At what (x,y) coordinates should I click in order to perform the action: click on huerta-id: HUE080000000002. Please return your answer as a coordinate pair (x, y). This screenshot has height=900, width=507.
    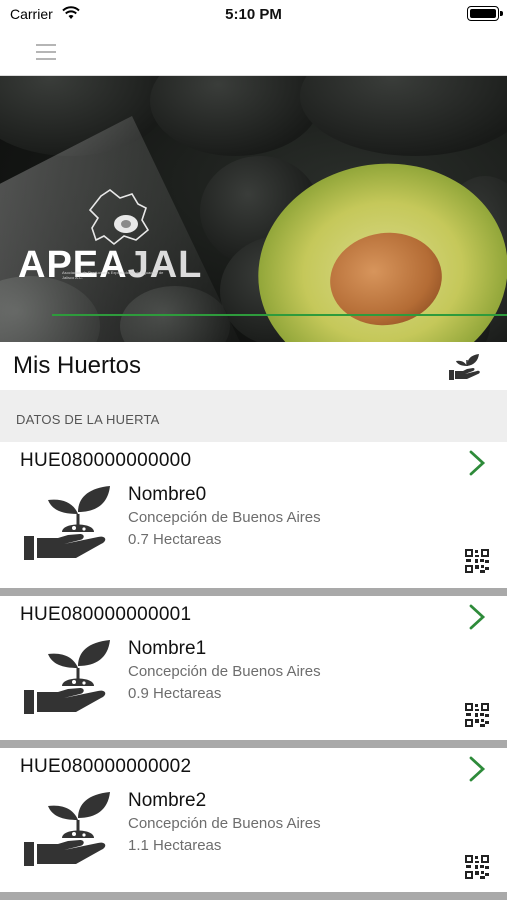
    Looking at the image, I should click on (106, 766).